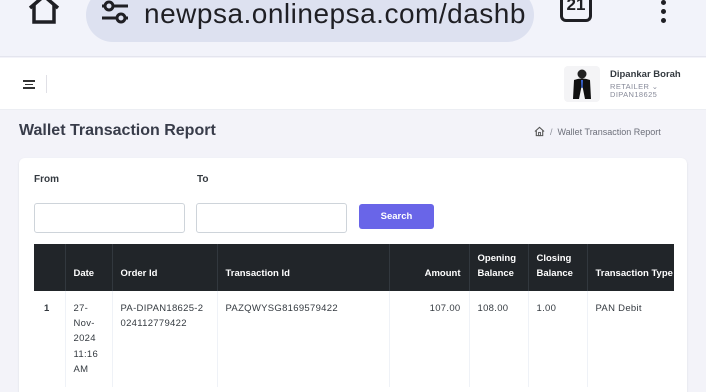  What do you see at coordinates (645, 74) in the screenshot?
I see `user-name: Dipankar Borah` at bounding box center [645, 74].